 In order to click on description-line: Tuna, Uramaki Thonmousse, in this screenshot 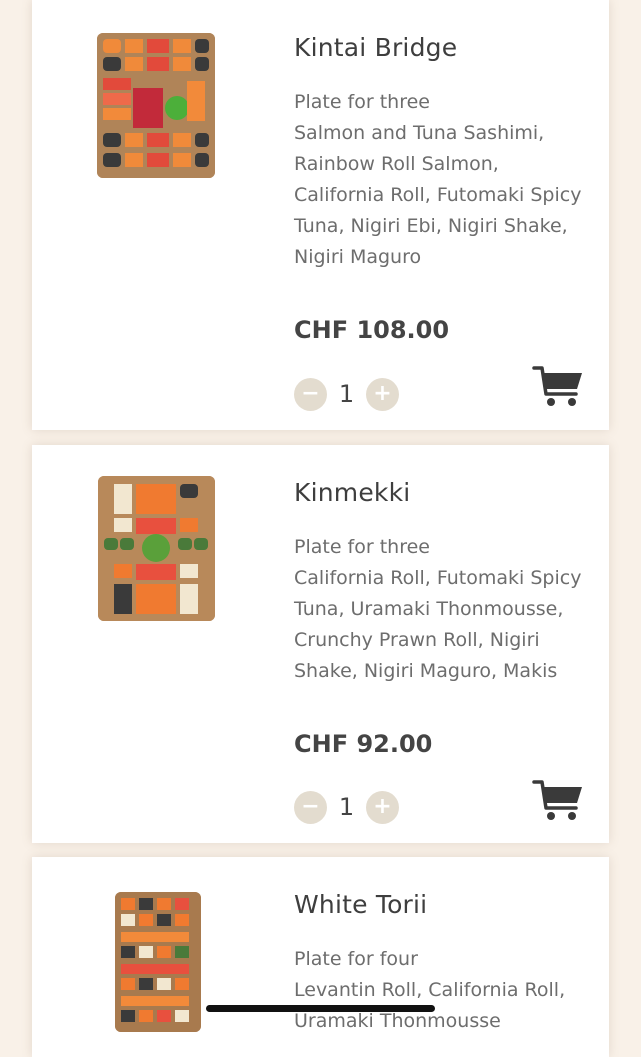, I will do `click(429, 609)`.